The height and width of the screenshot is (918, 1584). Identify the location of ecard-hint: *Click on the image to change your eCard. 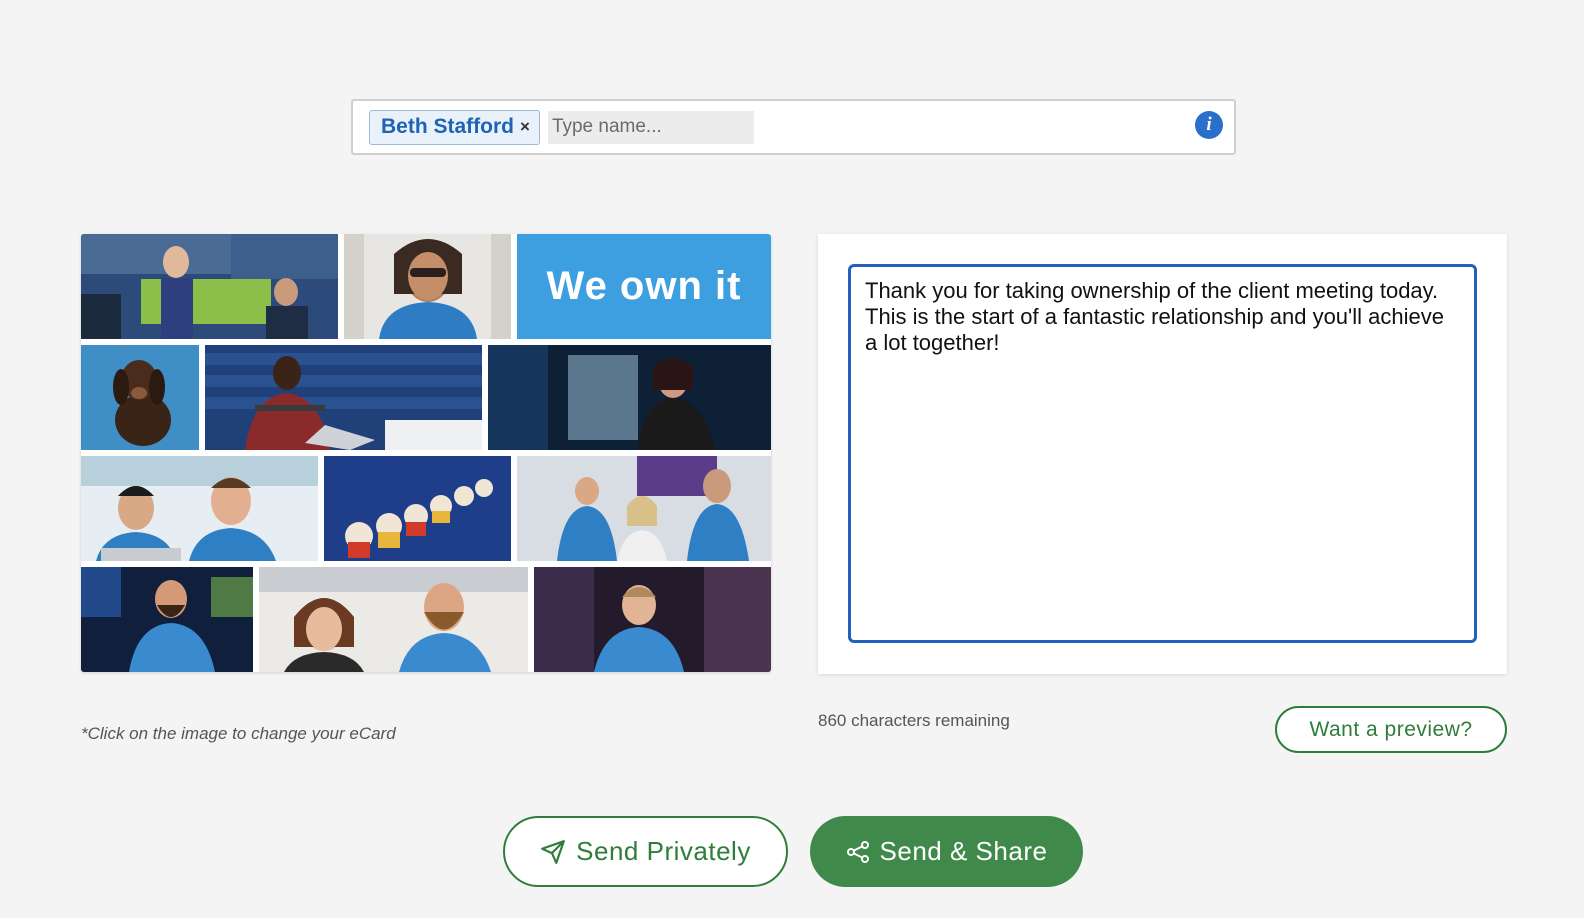
(238, 733).